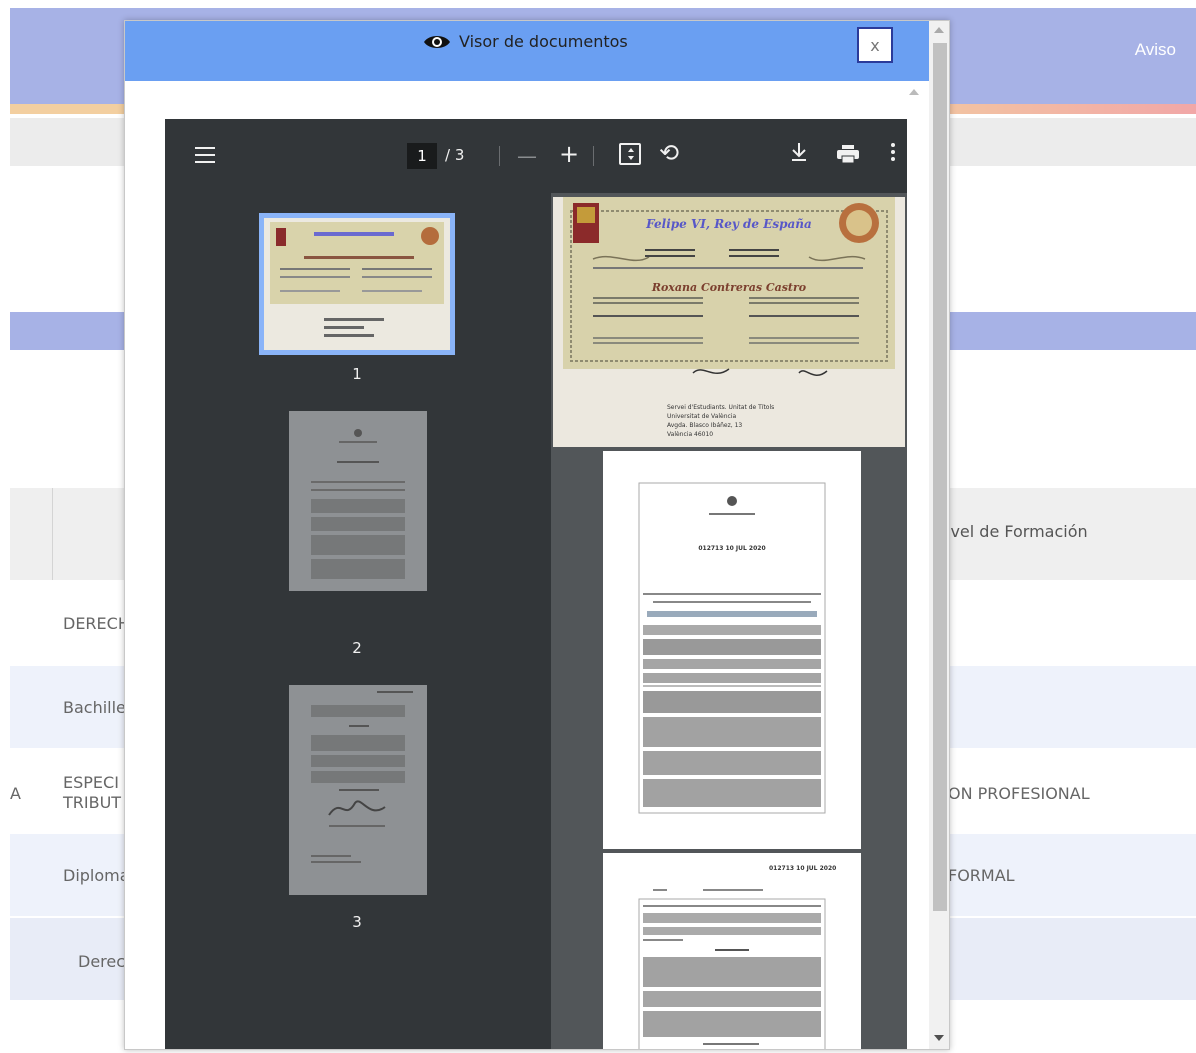  What do you see at coordinates (52, 534) in the screenshot?
I see `table-header-divider` at bounding box center [52, 534].